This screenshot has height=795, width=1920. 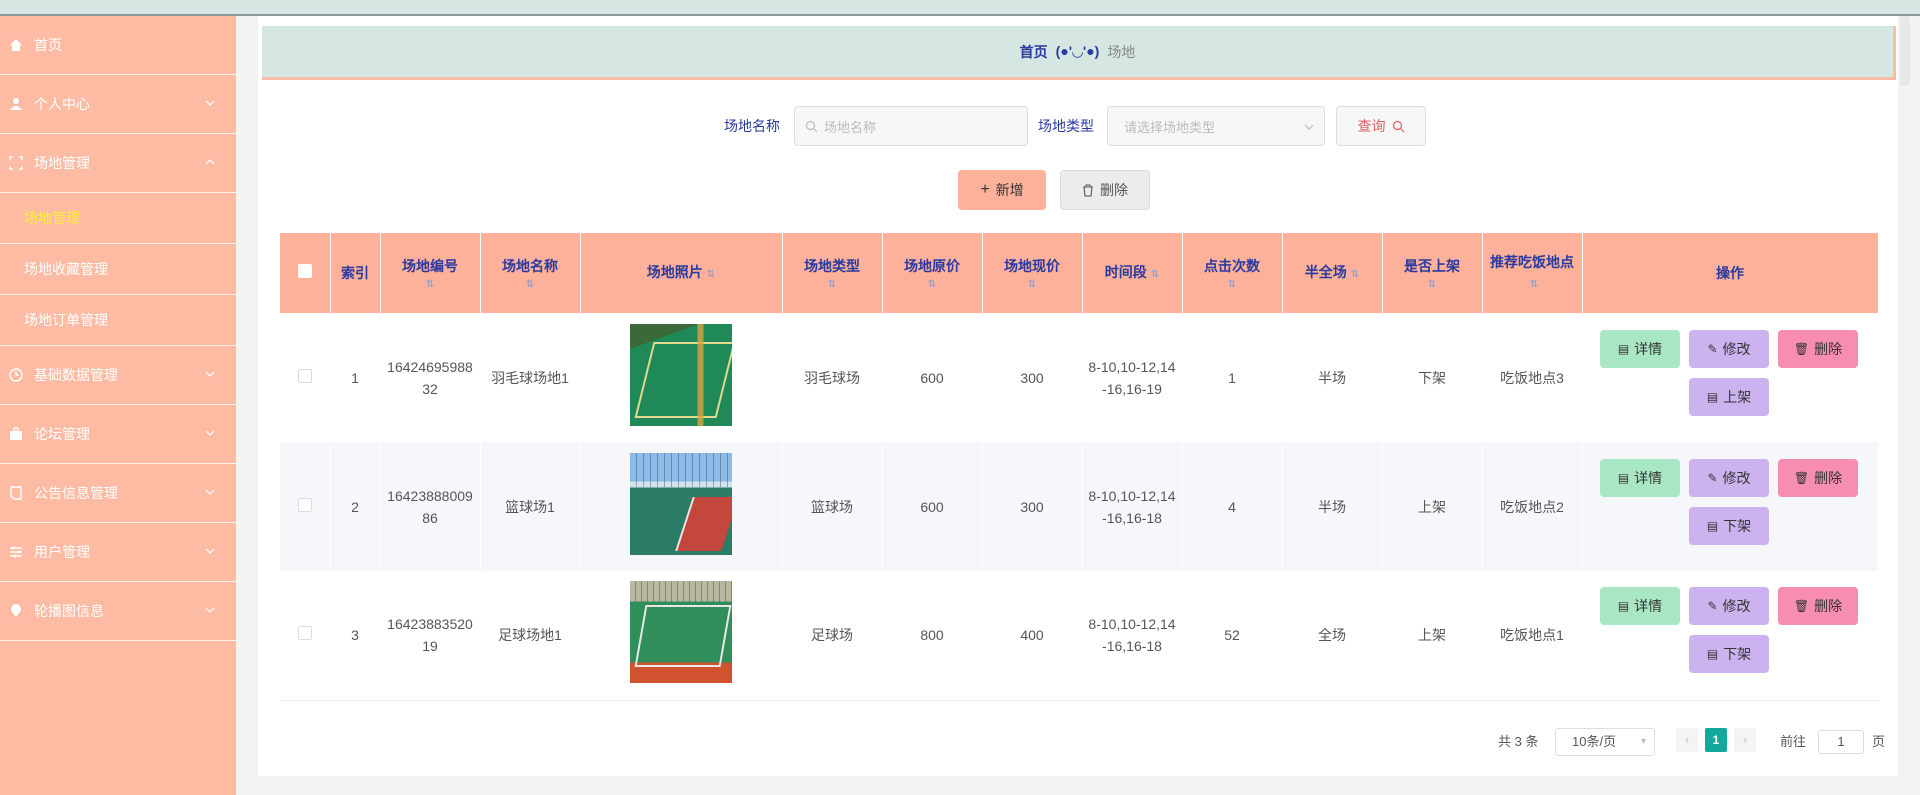 What do you see at coordinates (911, 126) in the screenshot?
I see `venue-name-input: 场地名称` at bounding box center [911, 126].